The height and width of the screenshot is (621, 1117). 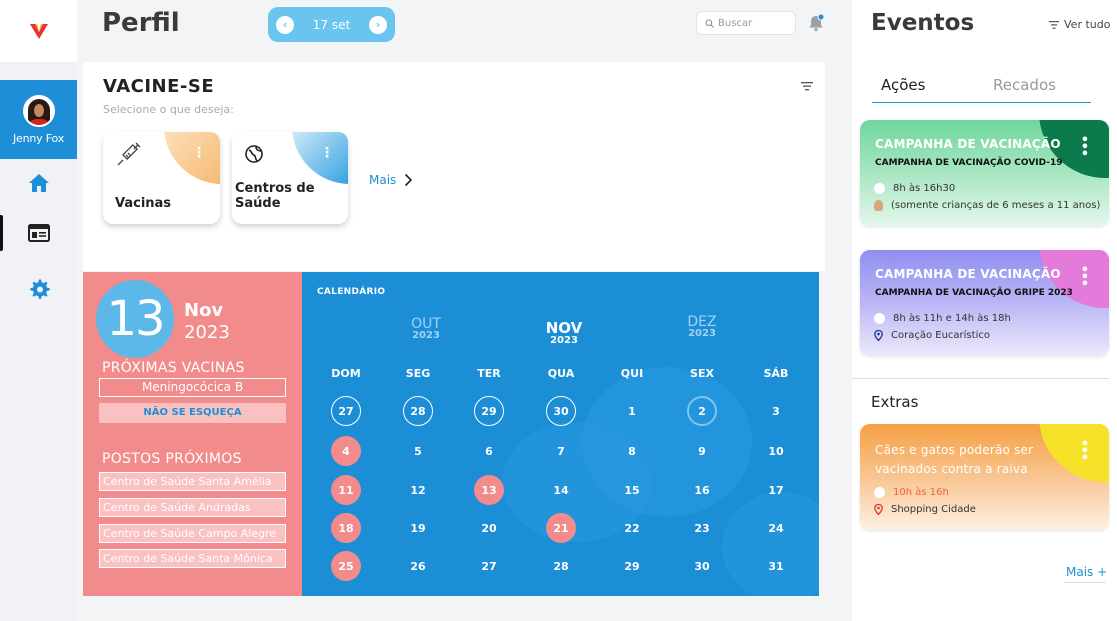 What do you see at coordinates (489, 528) in the screenshot?
I see `calendar-day: 20` at bounding box center [489, 528].